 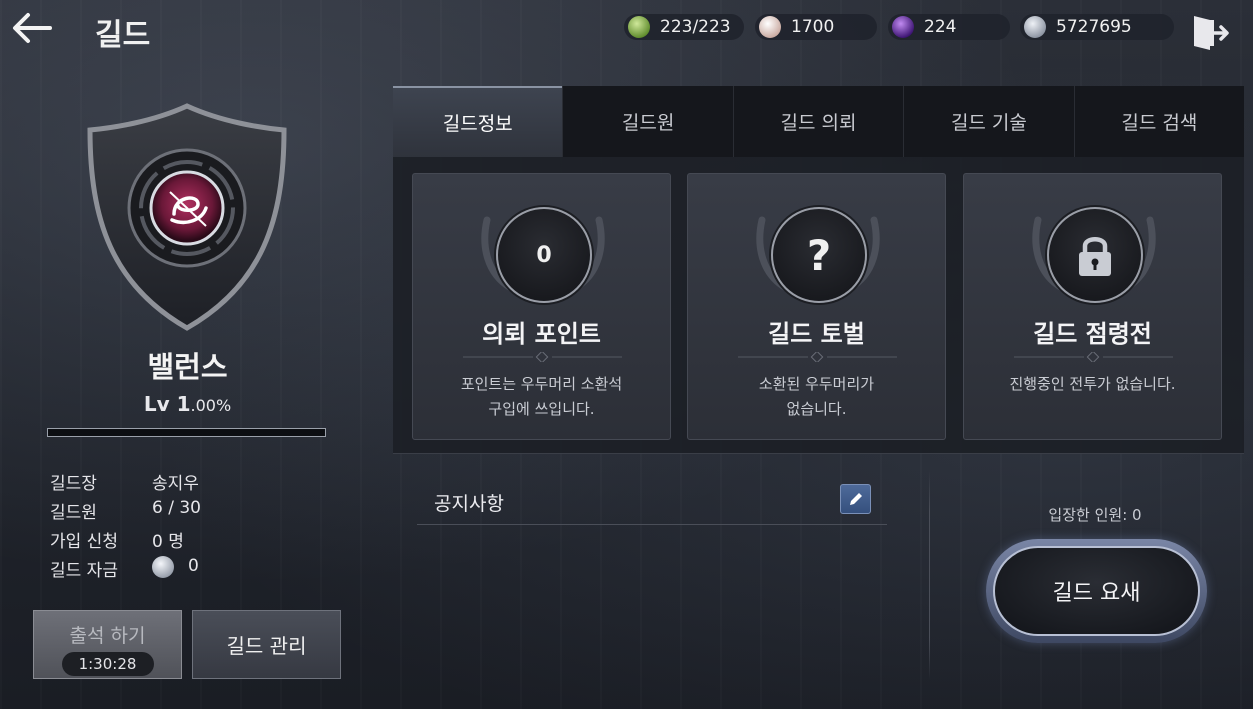 I want to click on guild-level-percent: .00%, so click(x=211, y=405).